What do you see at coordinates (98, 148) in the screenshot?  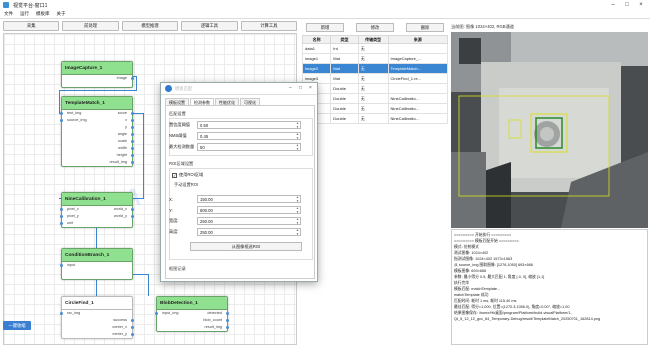 I see `port-row: width` at bounding box center [98, 148].